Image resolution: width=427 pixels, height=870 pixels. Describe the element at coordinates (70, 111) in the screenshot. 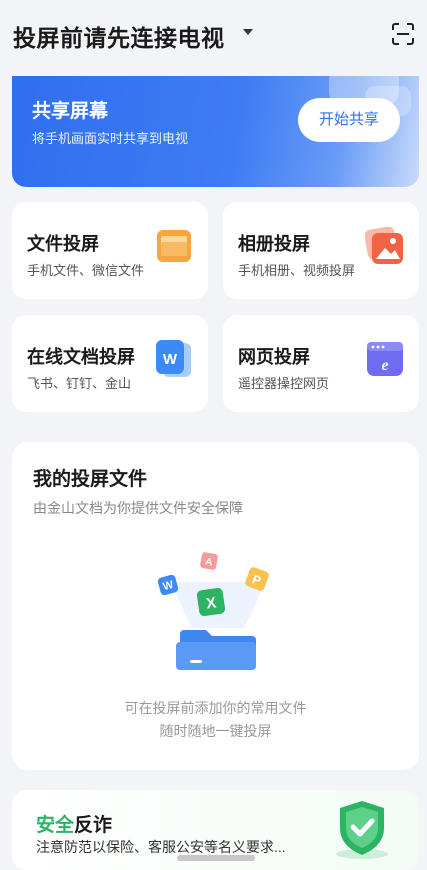

I see `banner-title: 共享屏幕` at that location.